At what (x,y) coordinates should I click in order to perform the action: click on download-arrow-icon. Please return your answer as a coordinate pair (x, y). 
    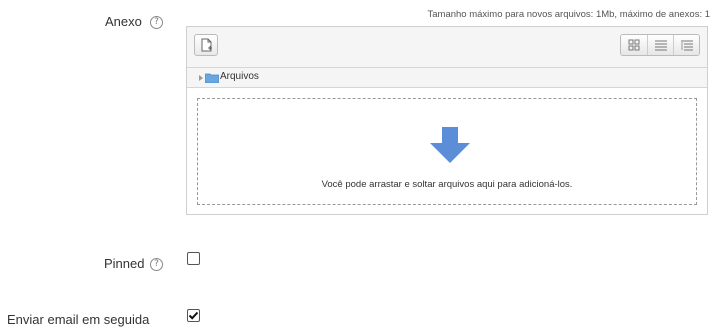
    Looking at the image, I should click on (450, 145).